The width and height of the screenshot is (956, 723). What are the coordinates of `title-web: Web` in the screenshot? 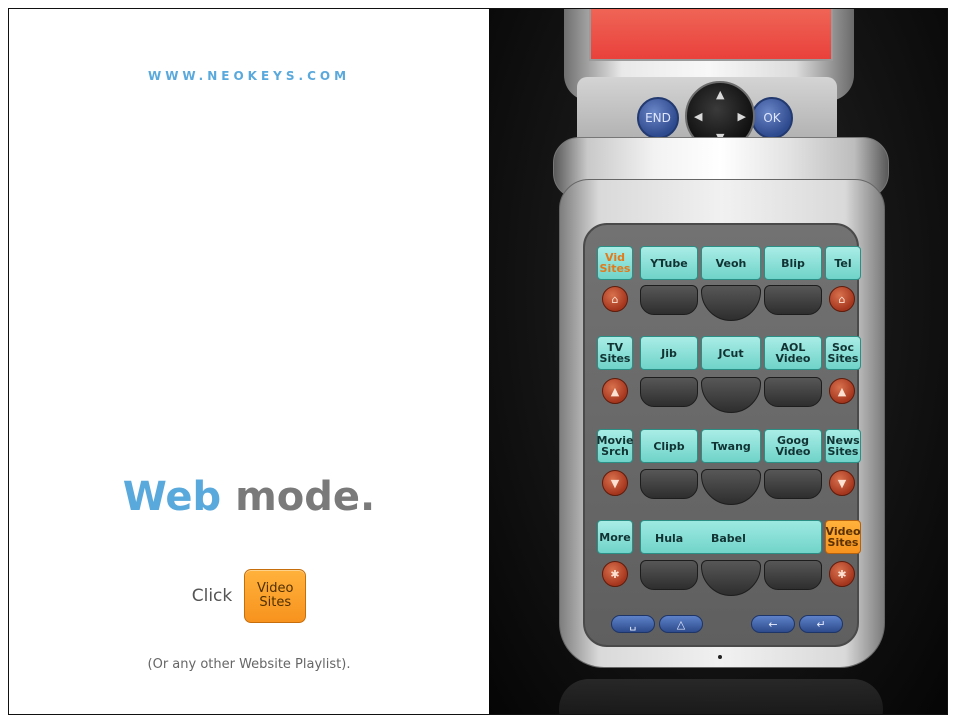 It's located at (172, 497).